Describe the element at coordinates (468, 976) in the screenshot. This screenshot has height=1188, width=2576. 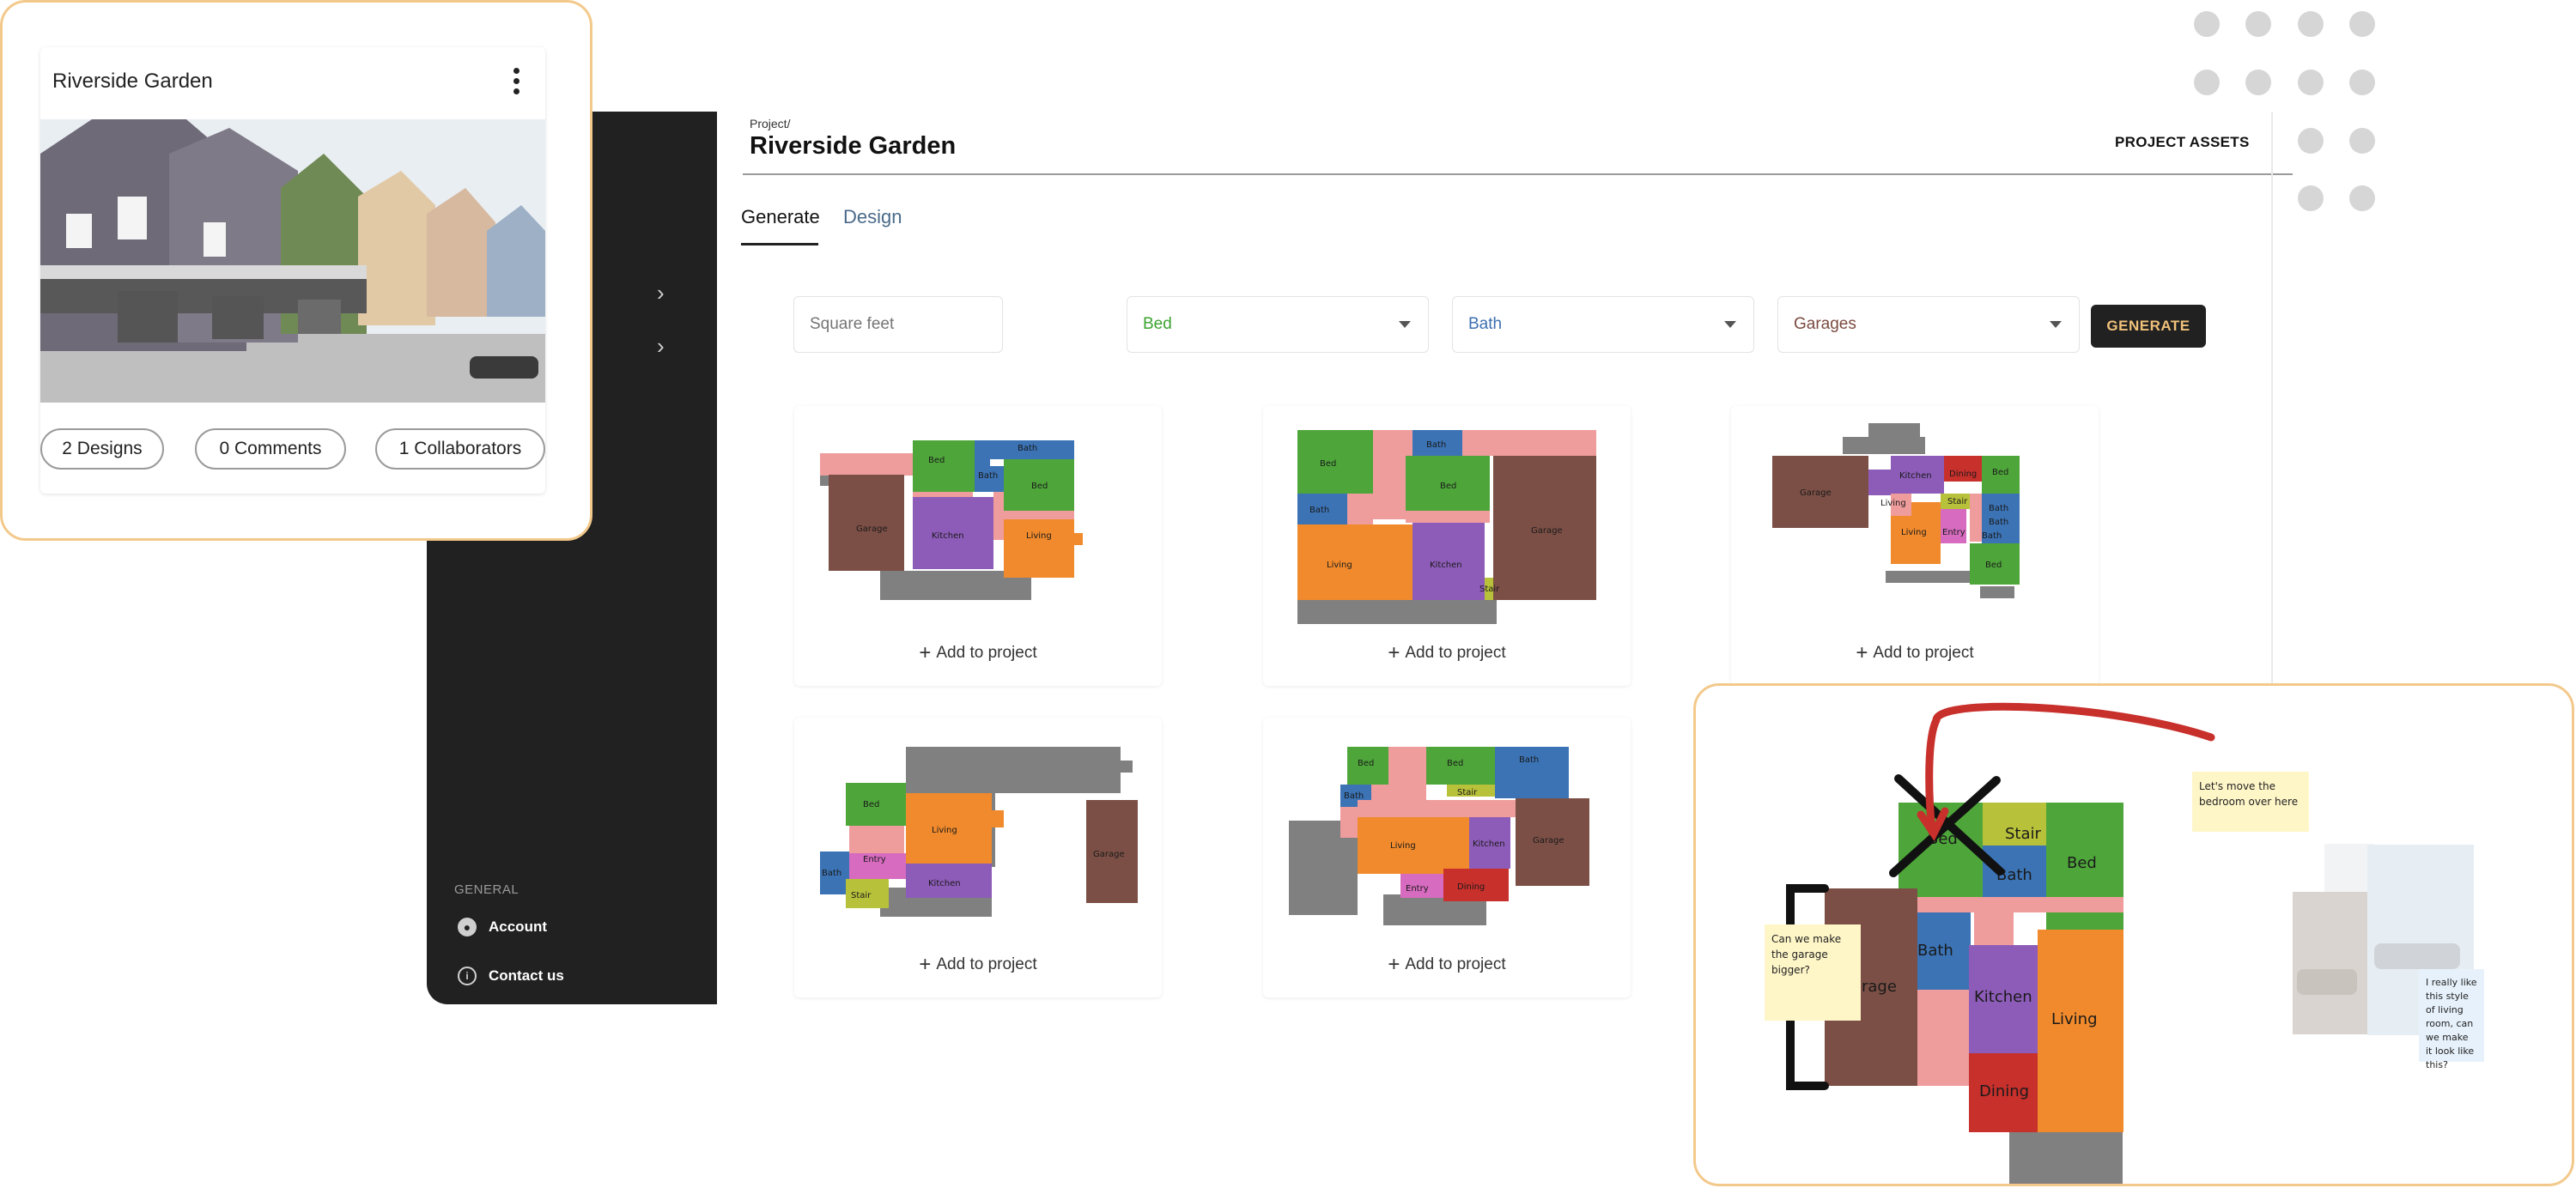
I see `info-icon: i` at that location.